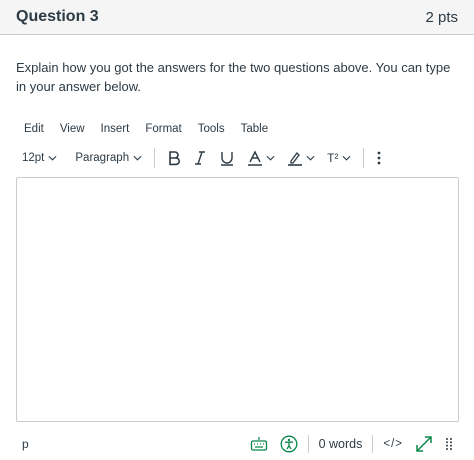 This screenshot has width=474, height=460. I want to click on question-title: Question 3, so click(57, 16).